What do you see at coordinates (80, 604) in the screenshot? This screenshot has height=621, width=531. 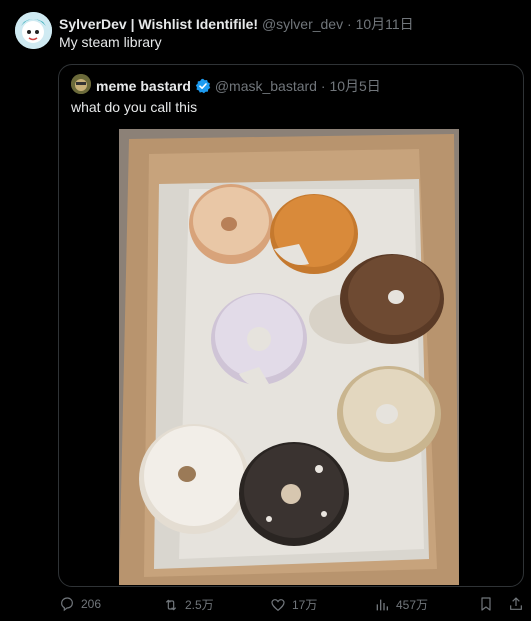 I see `reply-button: 206` at bounding box center [80, 604].